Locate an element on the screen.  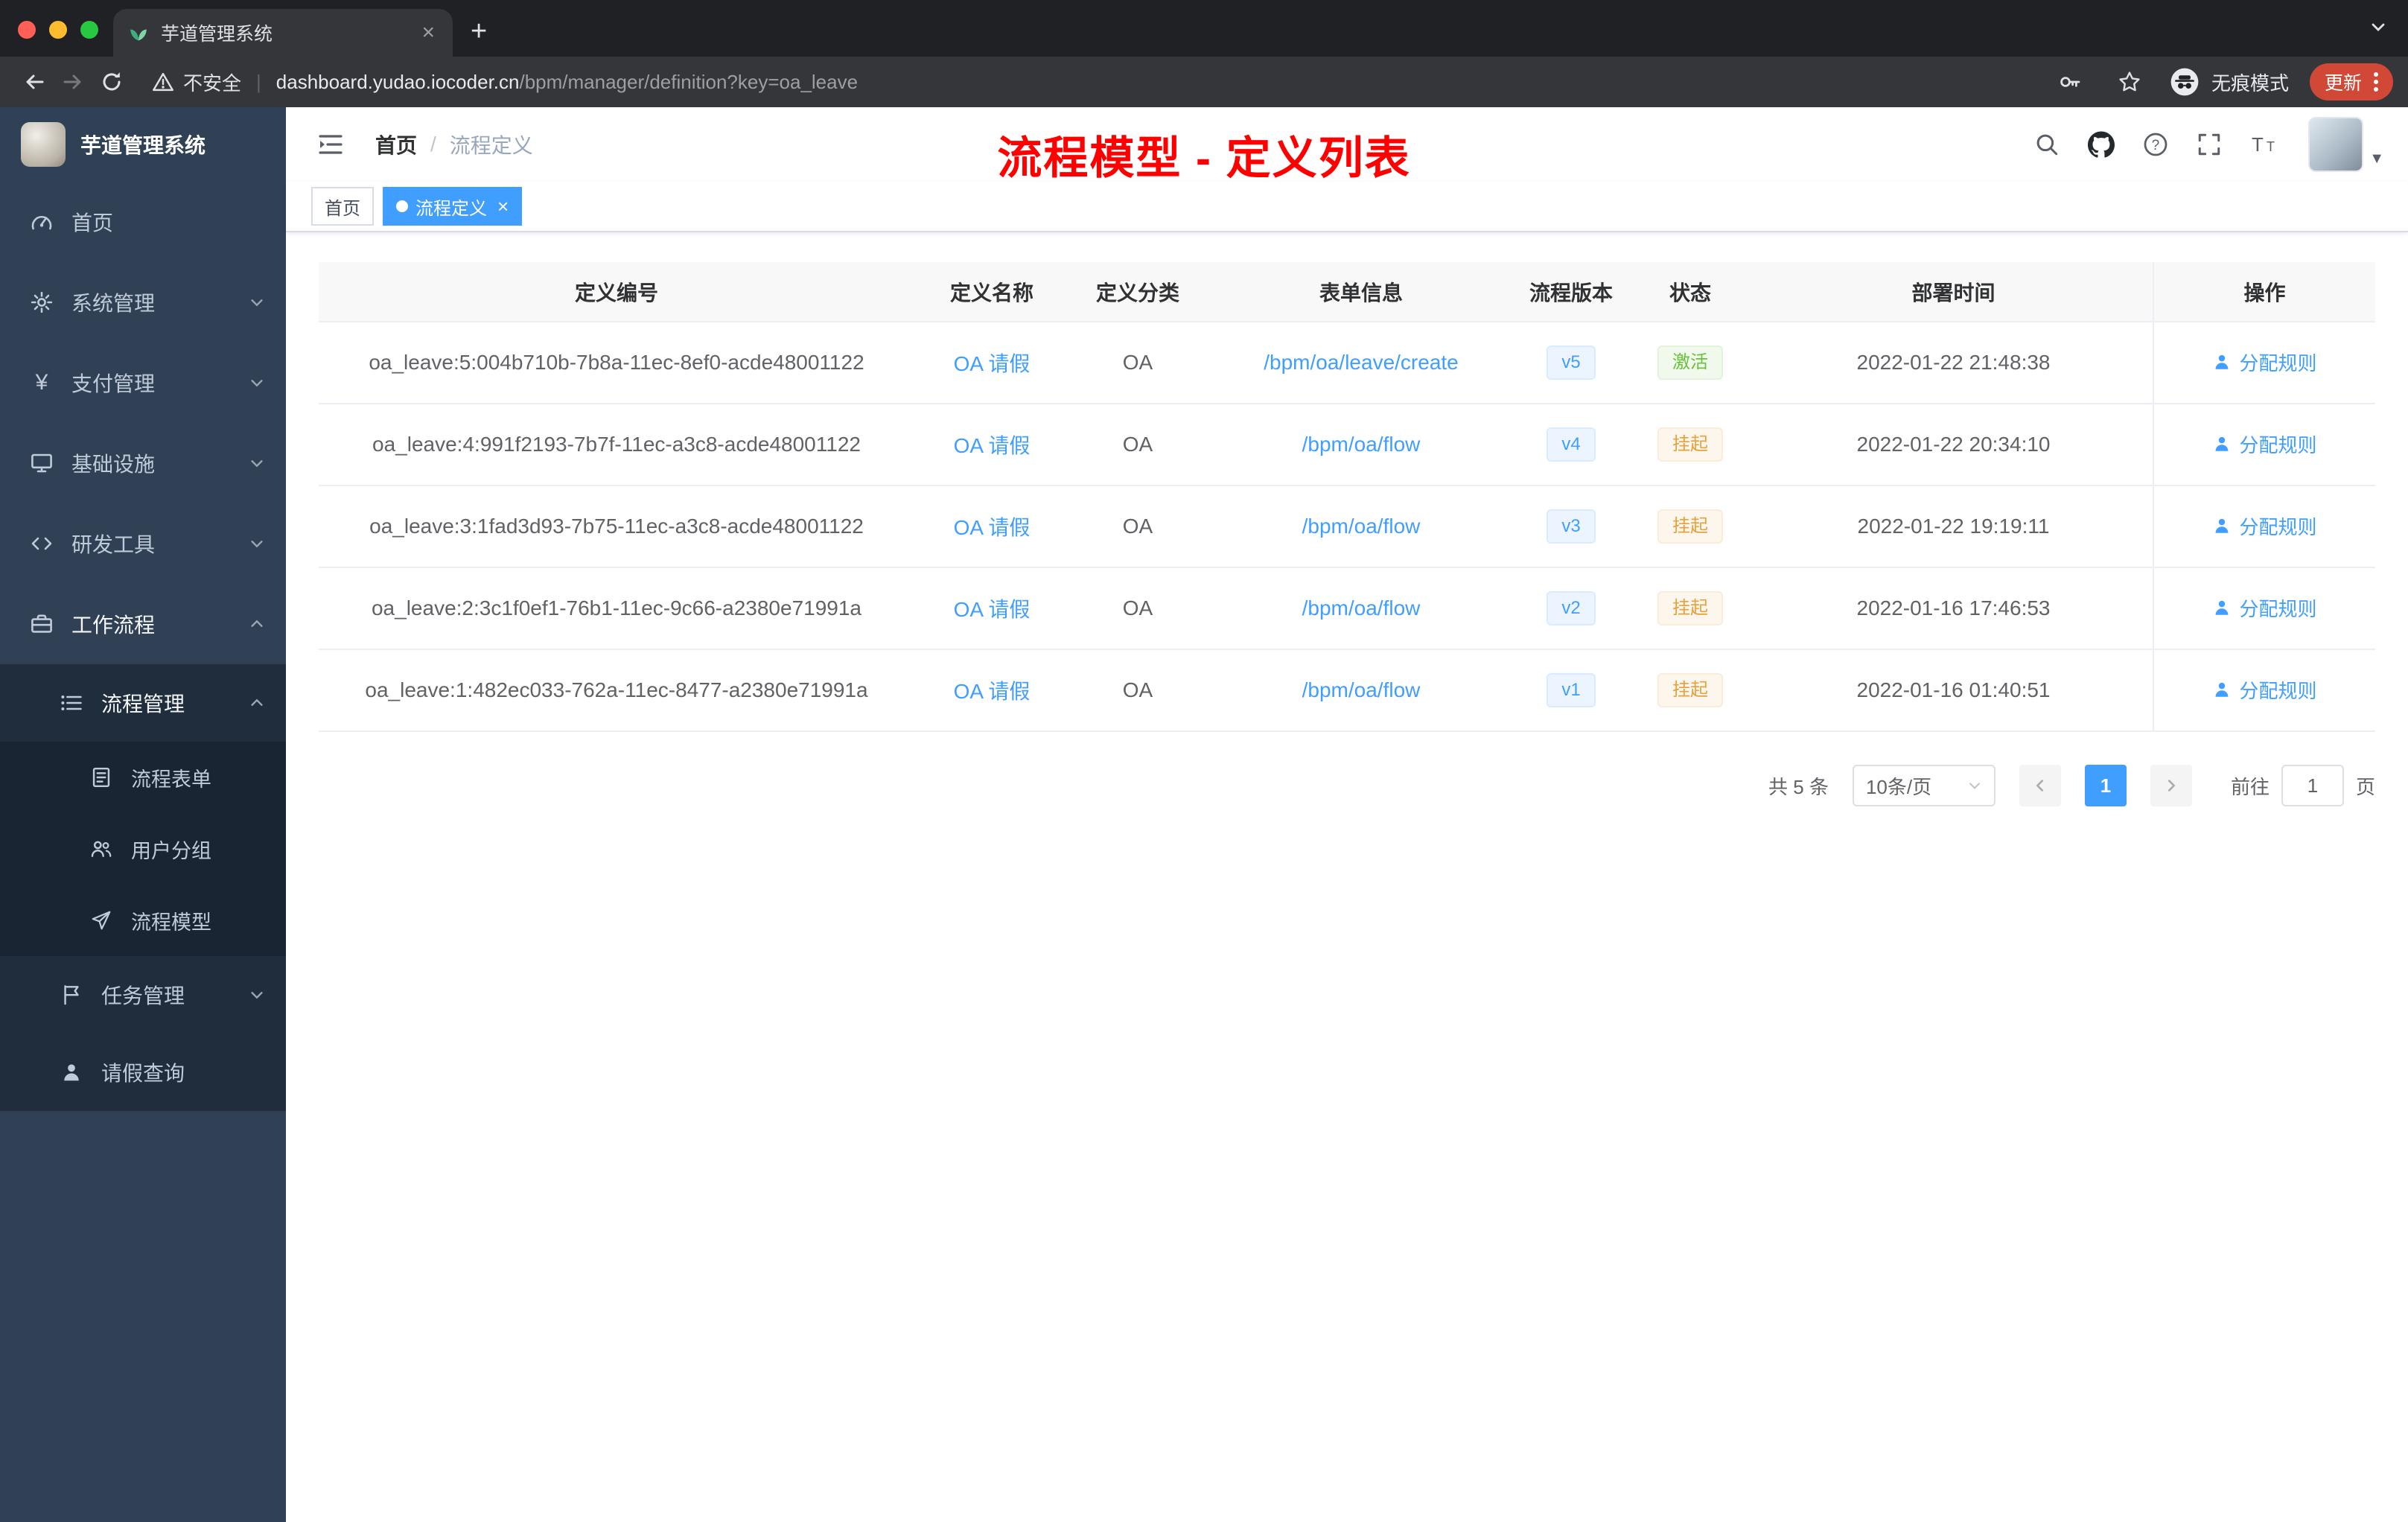
sidebar-item-infrastructure: 基础设施 is located at coordinates (143, 463).